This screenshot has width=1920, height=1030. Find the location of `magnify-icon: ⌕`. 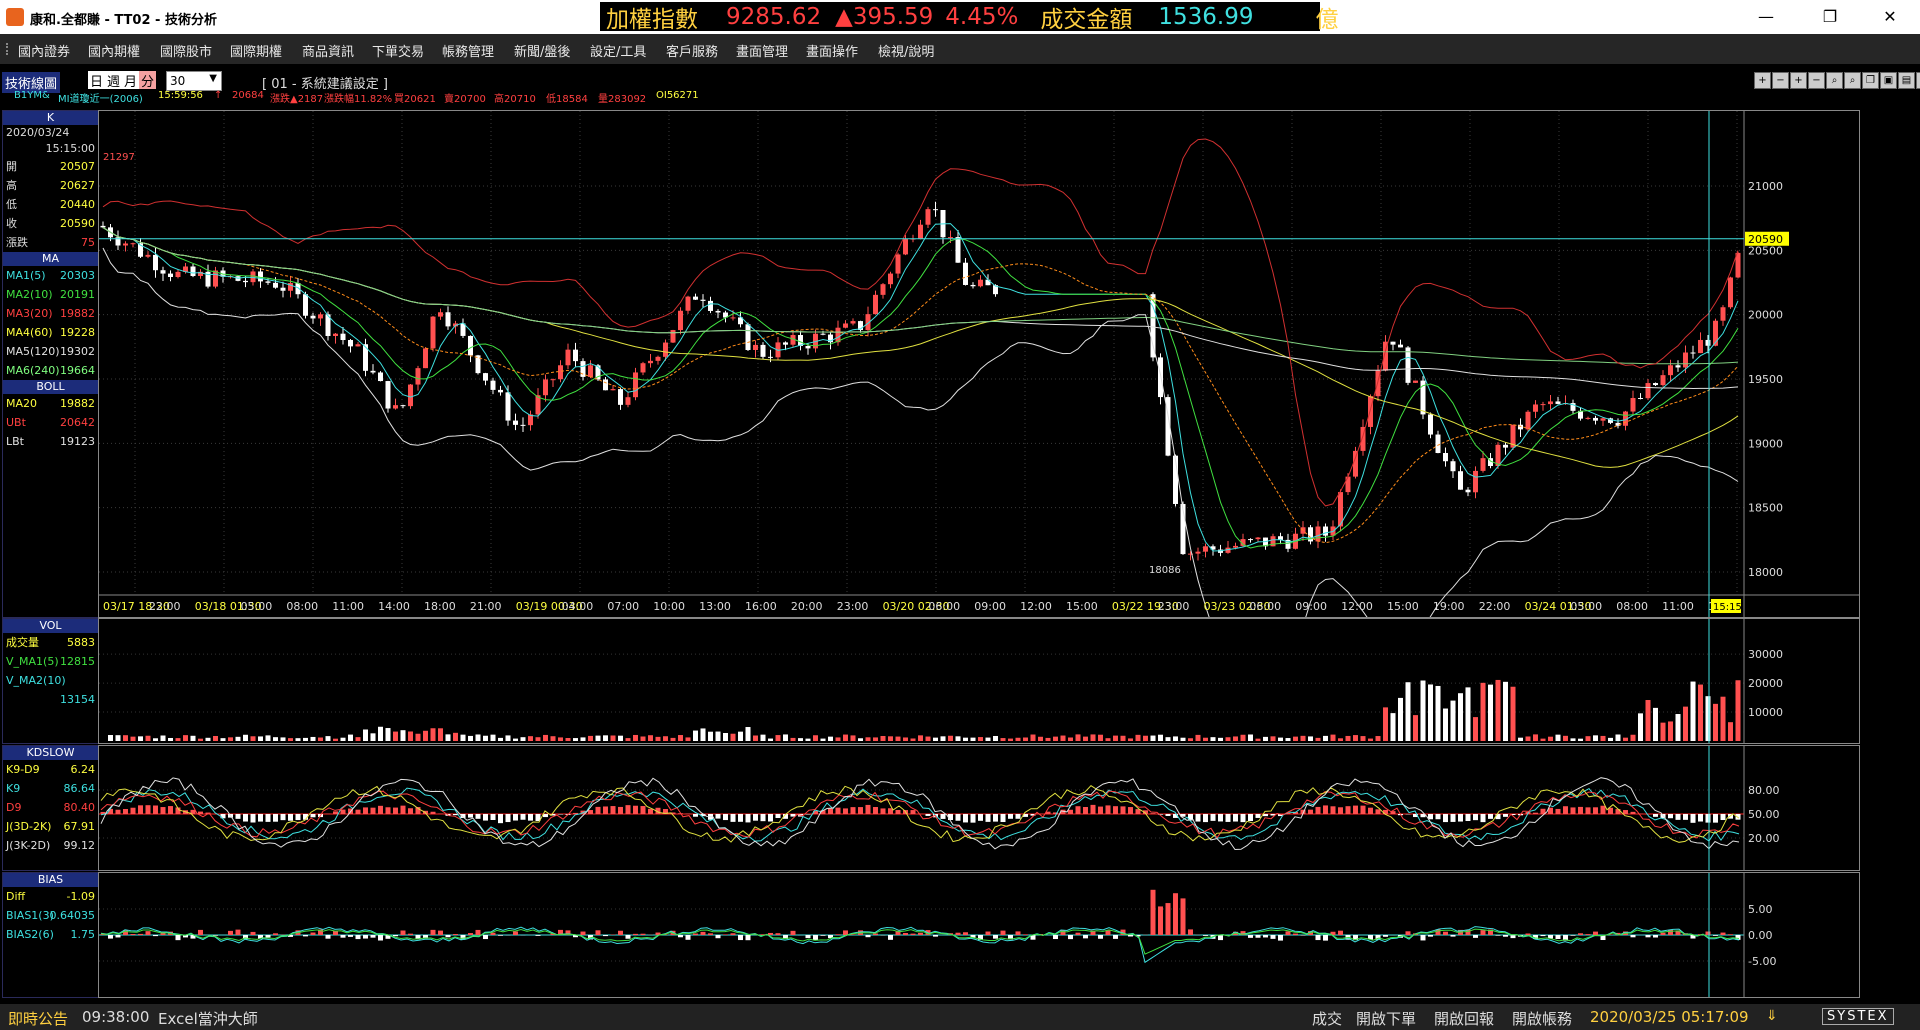

magnify-icon: ⌕ is located at coordinates (1852, 80).